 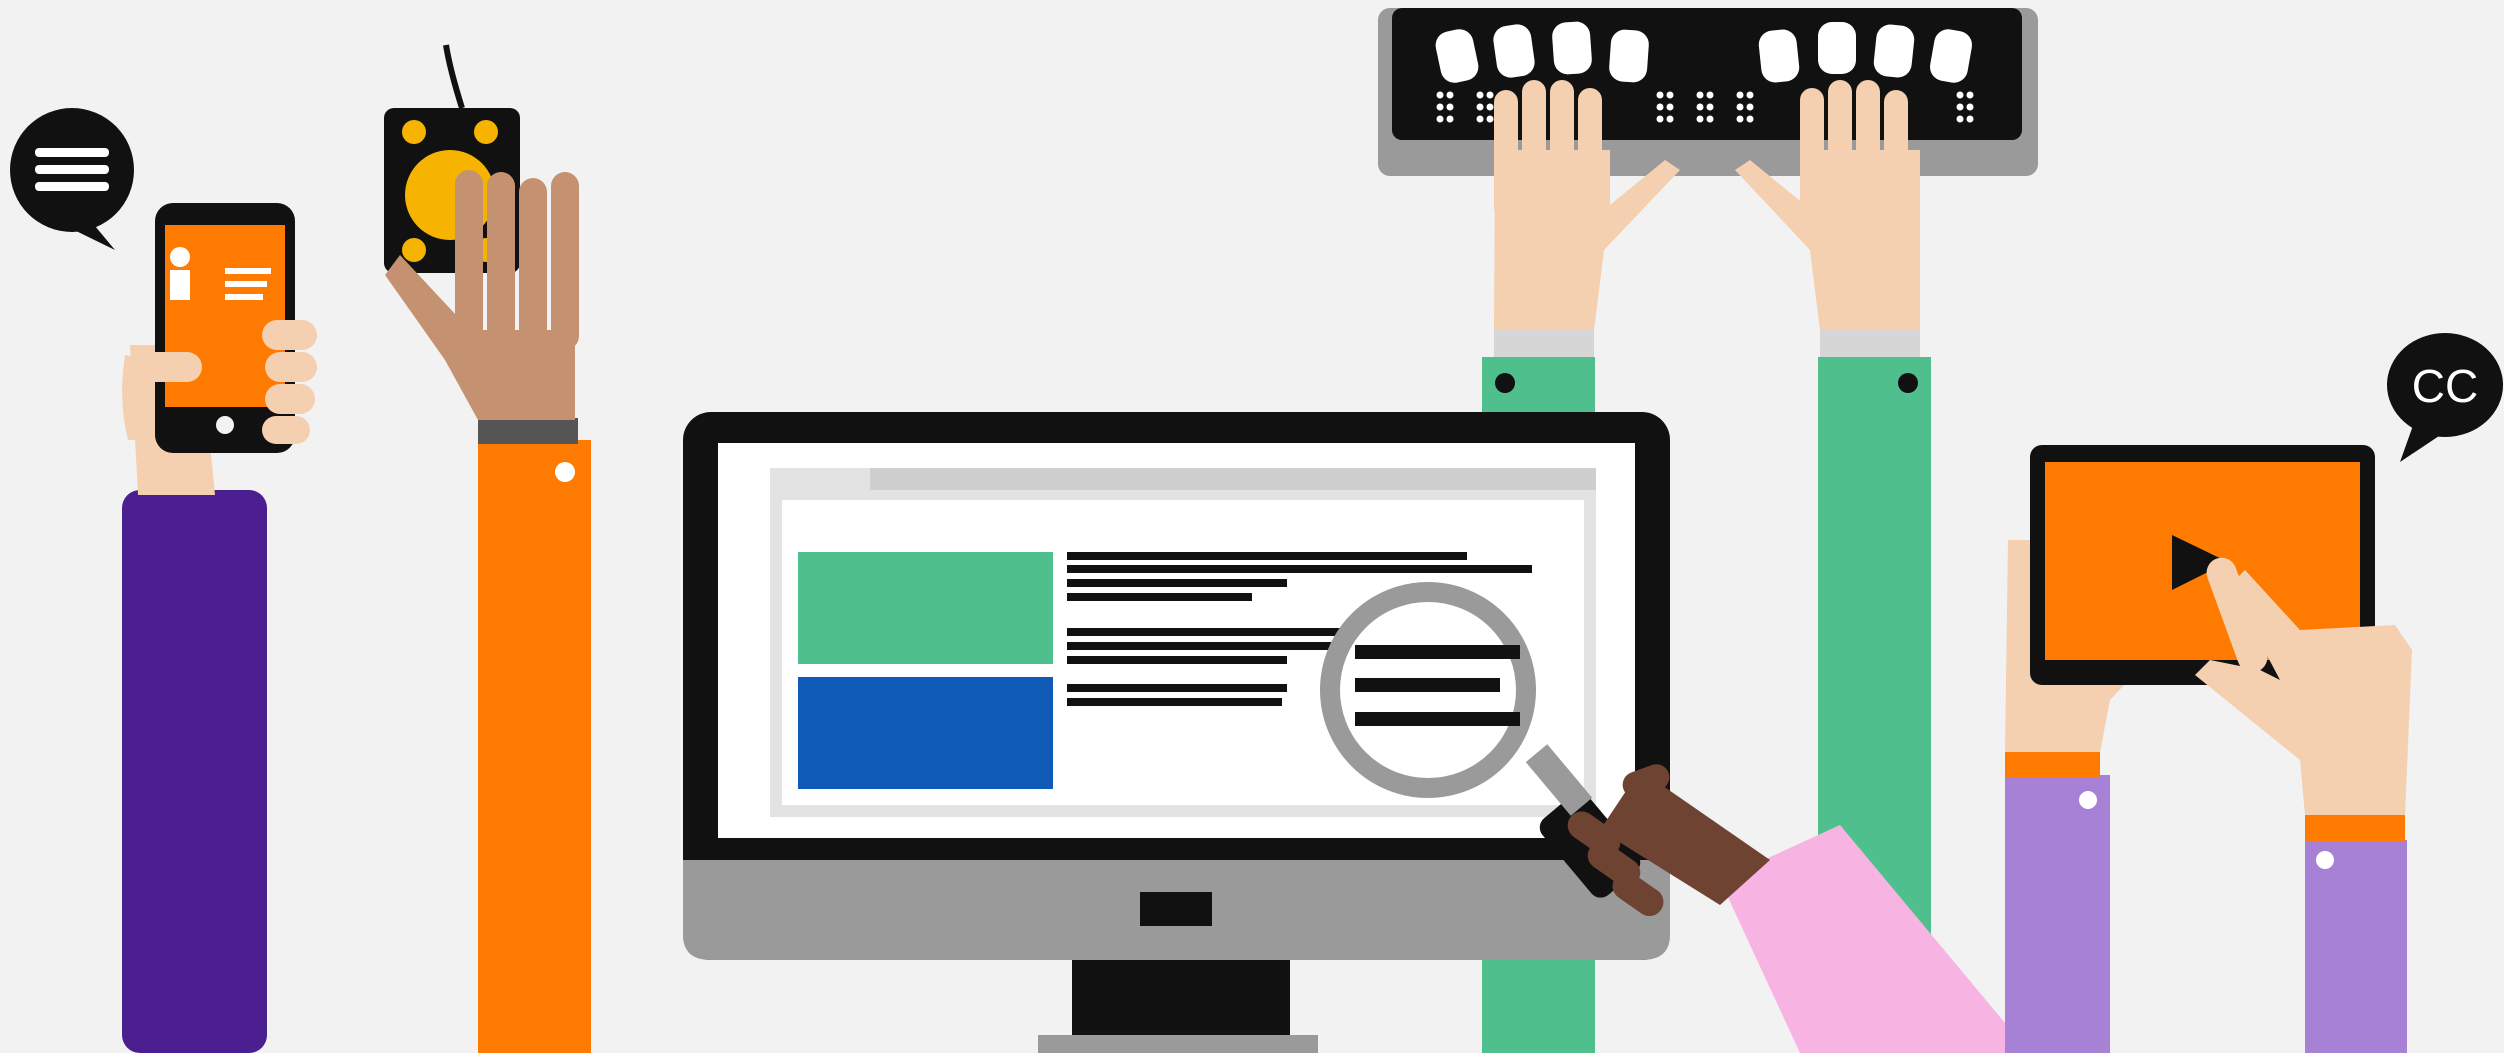 I want to click on cuff, so click(x=528, y=431).